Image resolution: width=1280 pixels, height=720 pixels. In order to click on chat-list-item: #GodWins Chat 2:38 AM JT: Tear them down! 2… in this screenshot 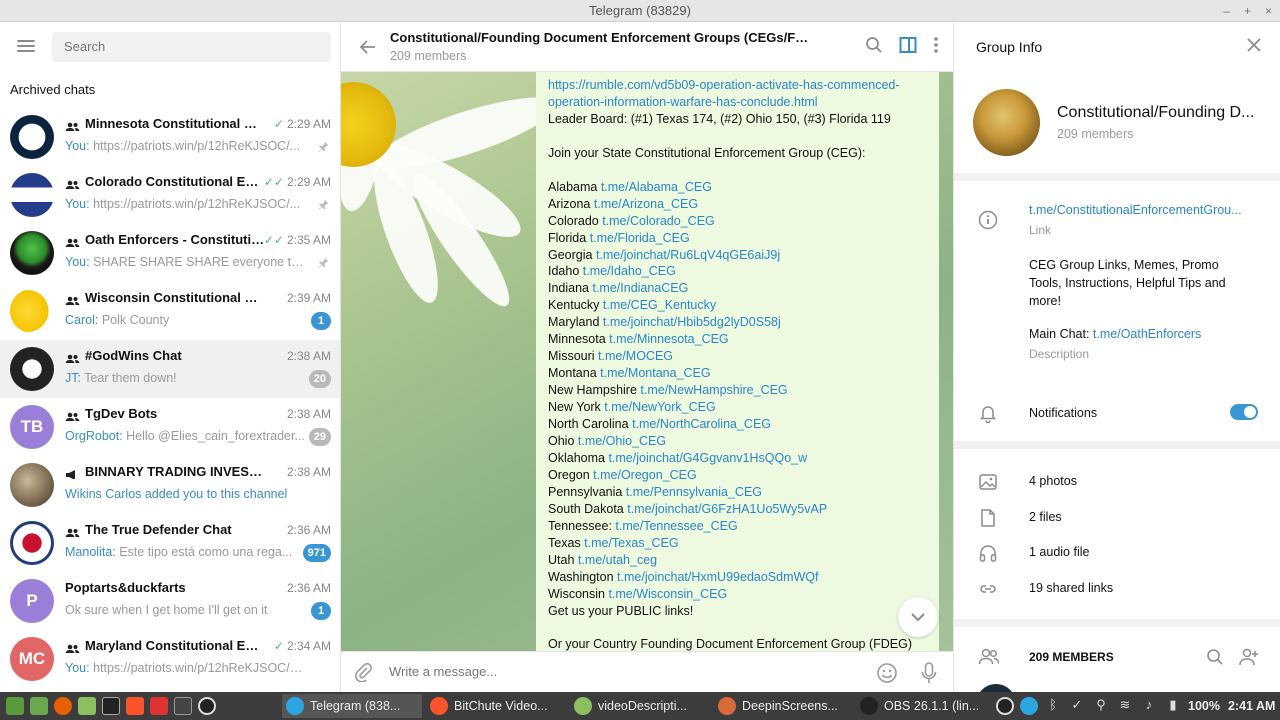, I will do `click(170, 369)`.